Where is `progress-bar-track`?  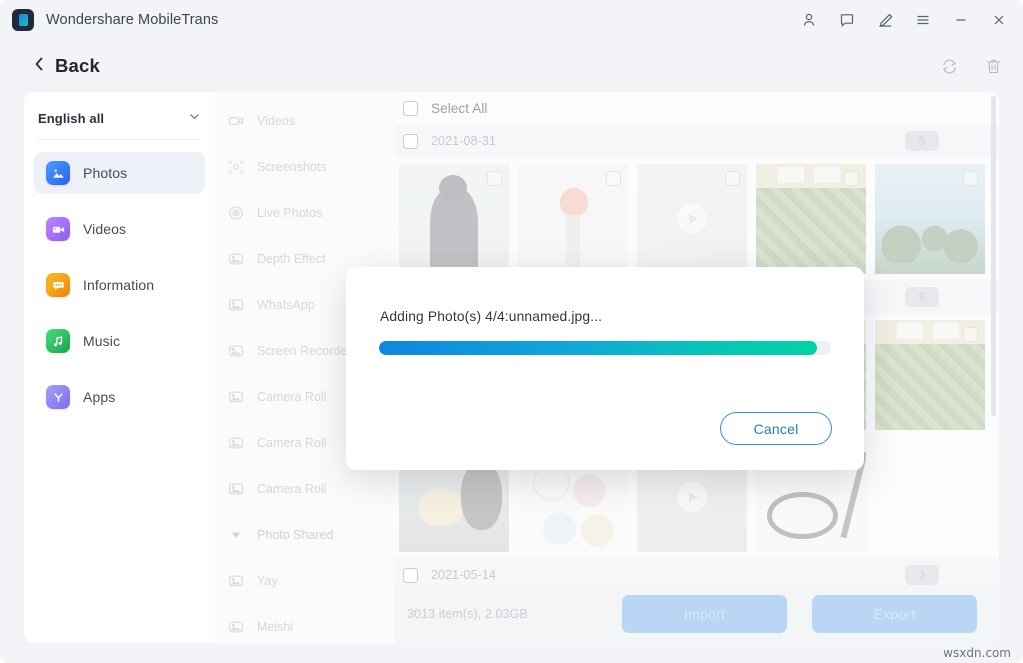 progress-bar-track is located at coordinates (605, 348).